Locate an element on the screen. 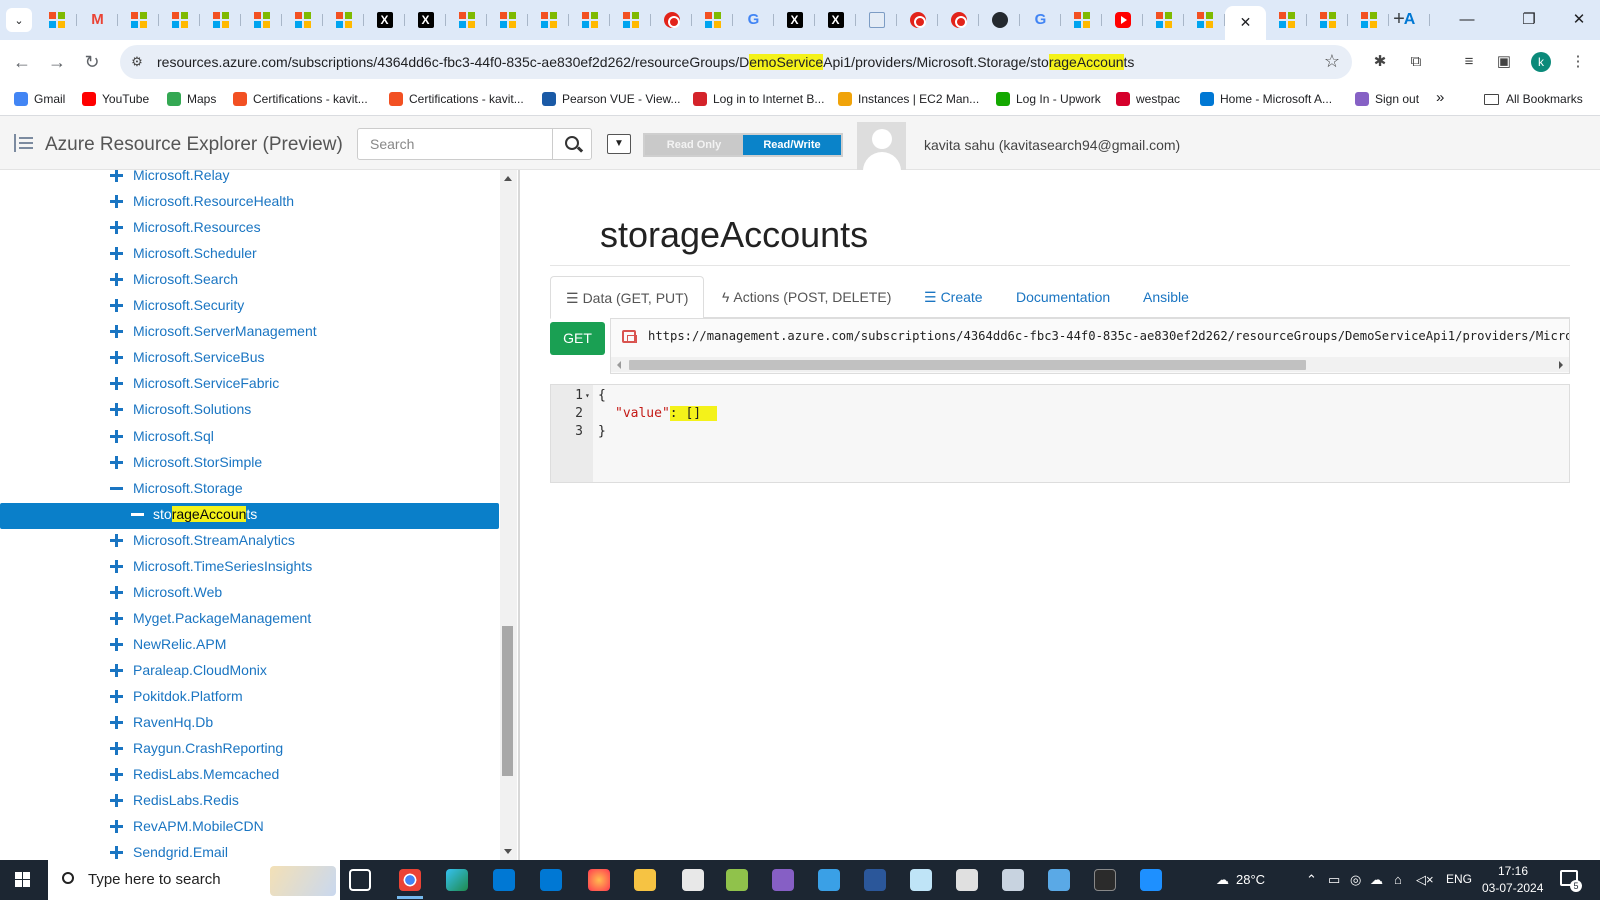  bookmark-star-icon: ☆ is located at coordinates (1332, 61).